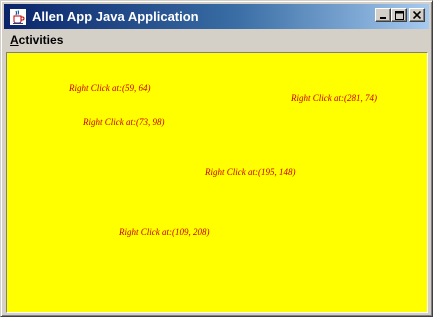 This screenshot has width=433, height=317. Describe the element at coordinates (115, 16) in the screenshot. I see `window-title: Allen App Java Application` at that location.